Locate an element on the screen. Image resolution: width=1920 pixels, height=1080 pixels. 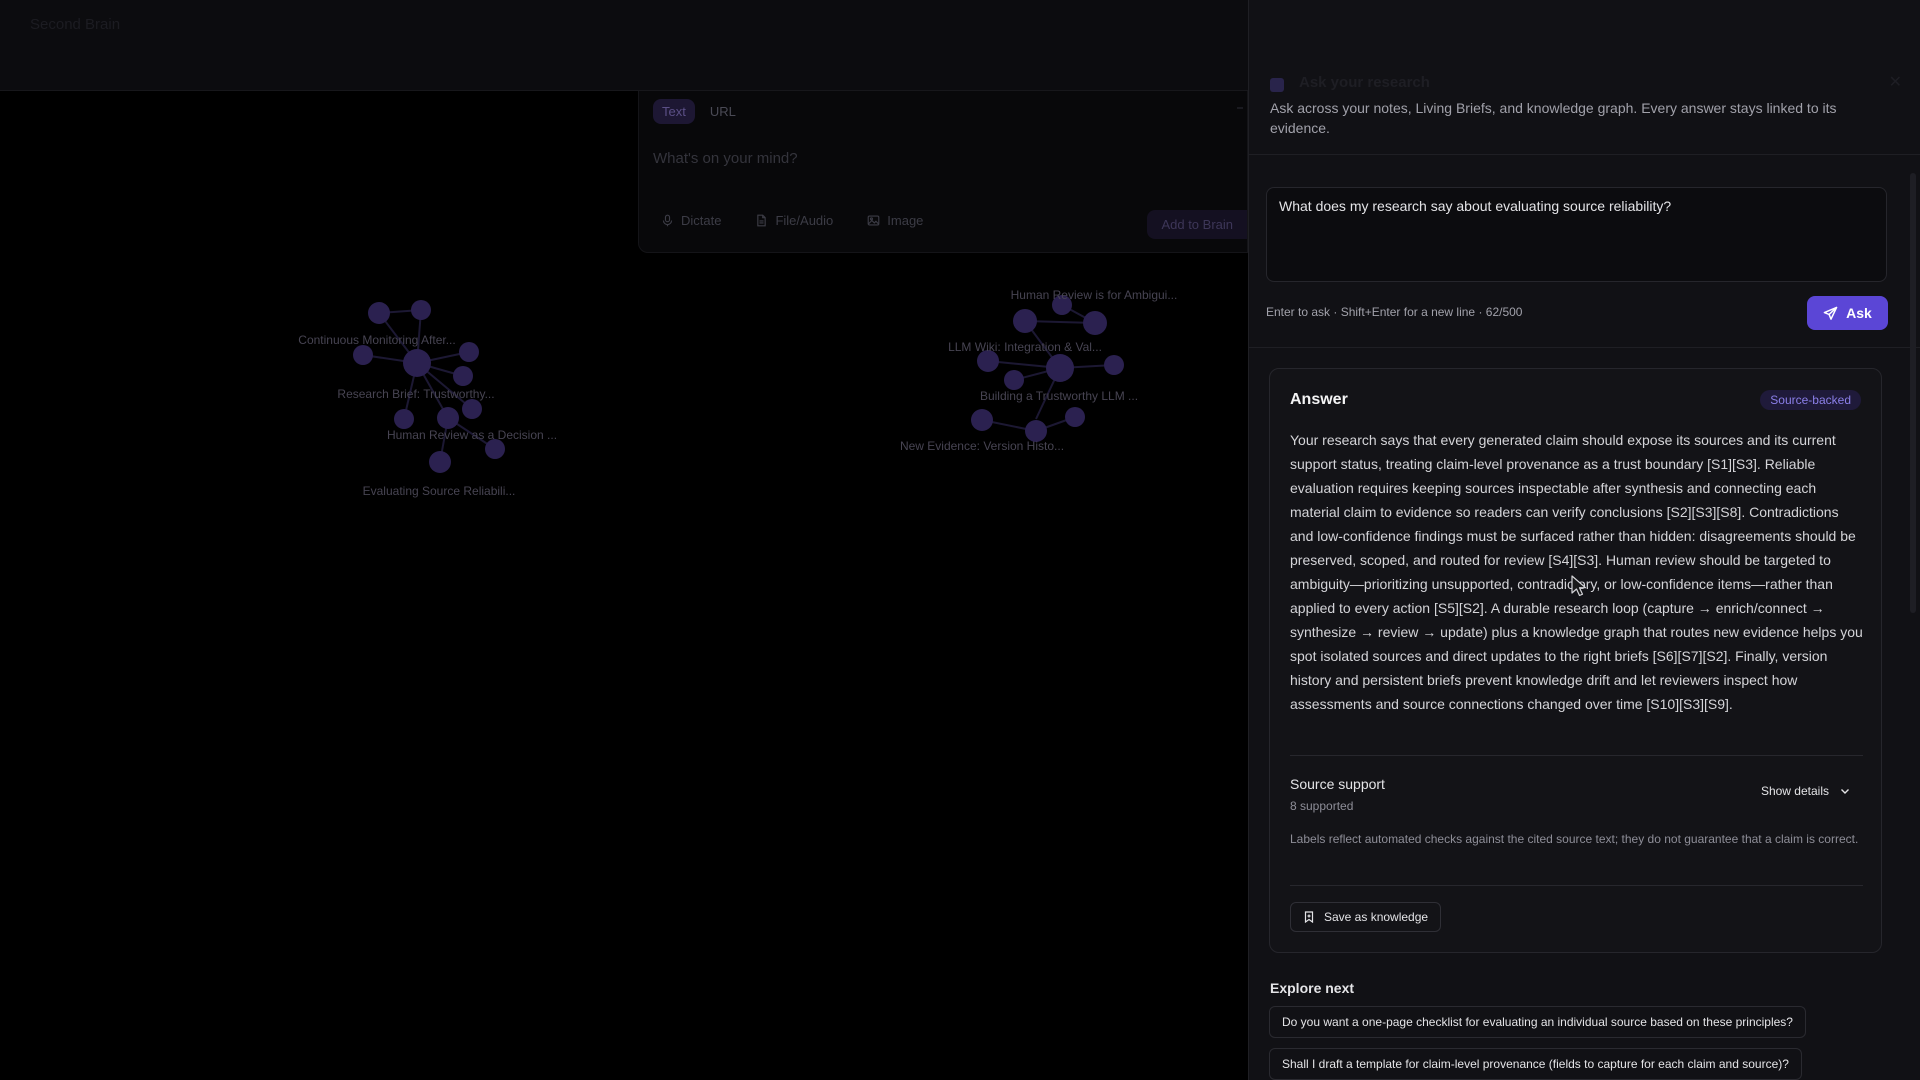
add-to-brain-button: Add to Brain is located at coordinates (1197, 224).